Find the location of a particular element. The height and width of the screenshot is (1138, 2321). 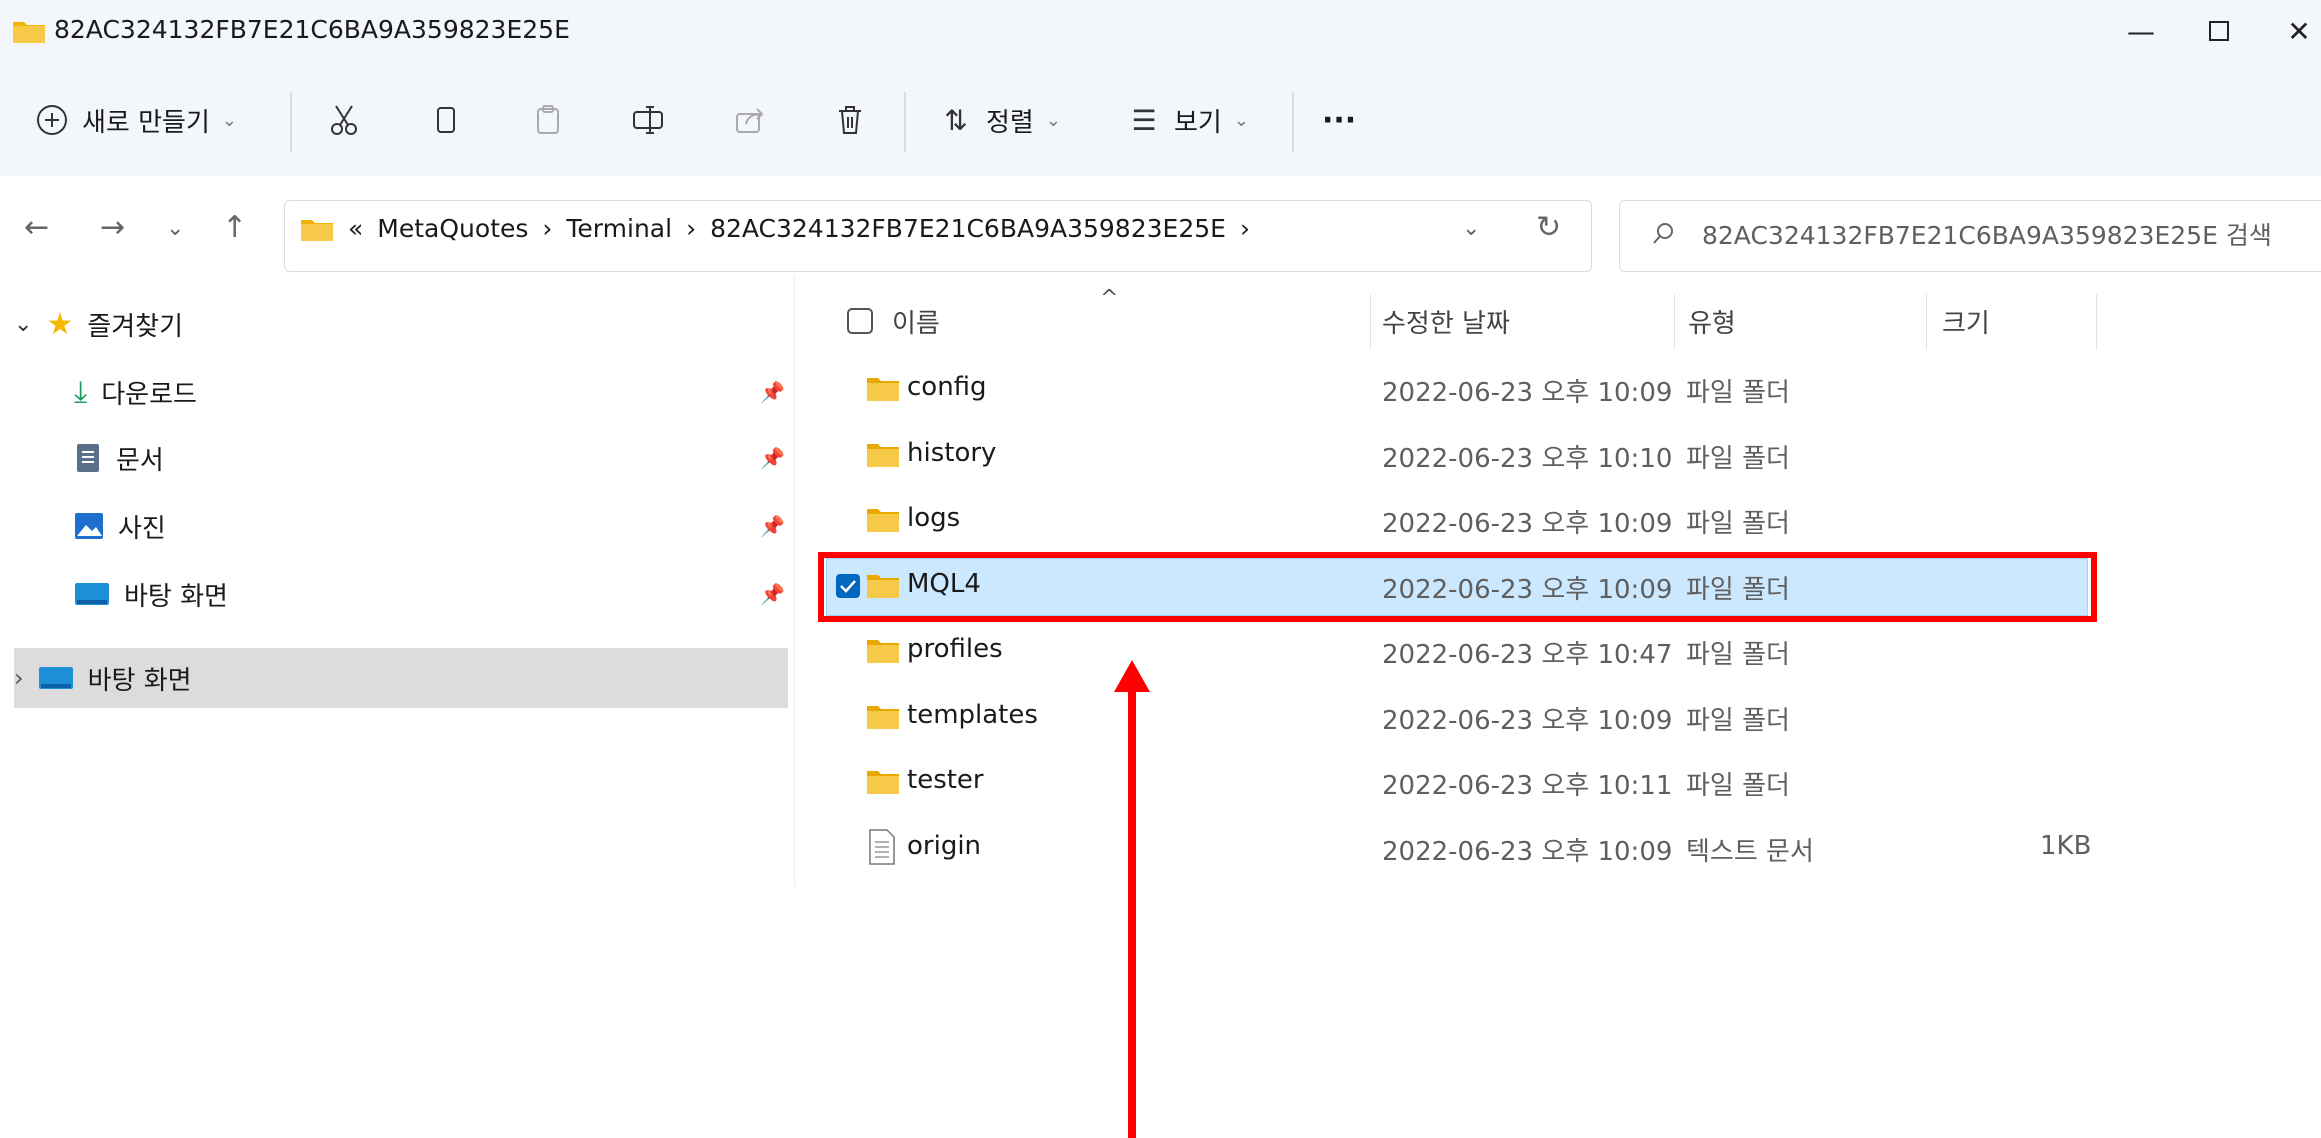

breadcrumb-item: MetaQuotes is located at coordinates (452, 228).